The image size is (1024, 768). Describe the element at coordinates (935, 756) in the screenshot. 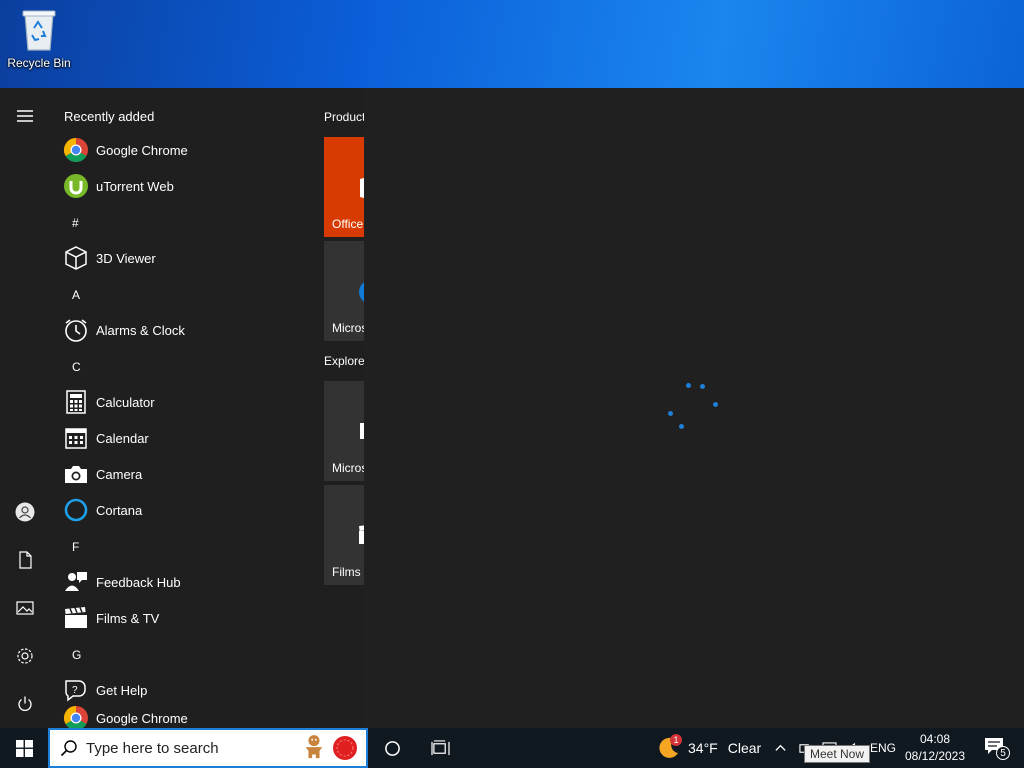

I see `clock-date: 08/12/2023` at that location.